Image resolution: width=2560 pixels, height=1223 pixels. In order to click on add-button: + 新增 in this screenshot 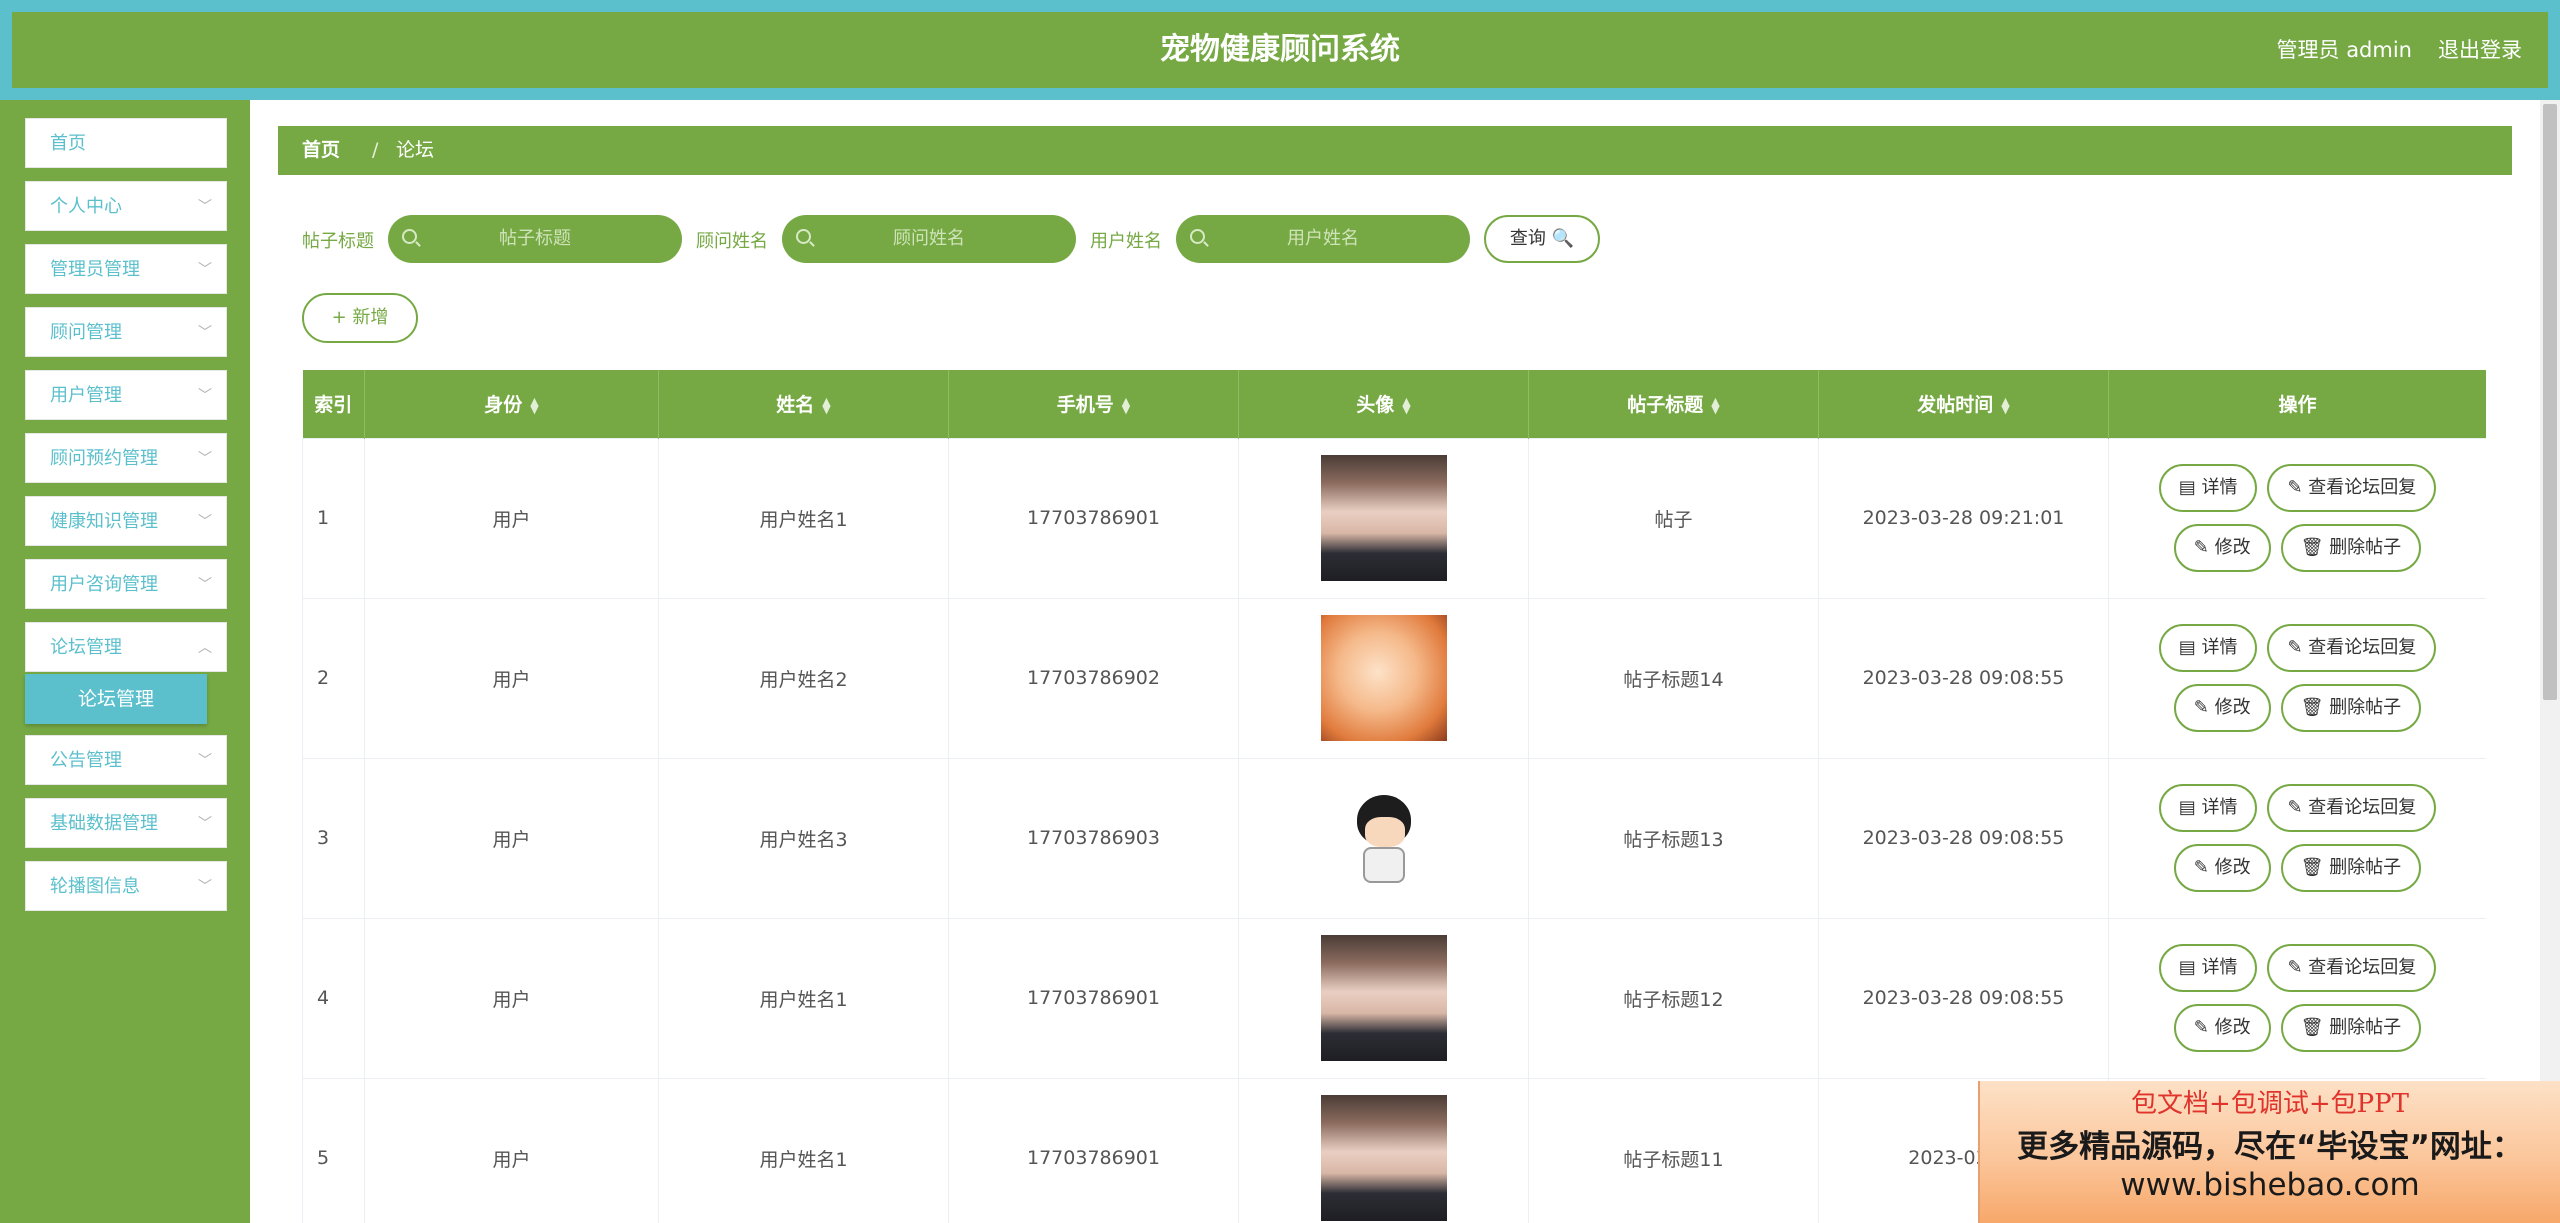, I will do `click(360, 318)`.